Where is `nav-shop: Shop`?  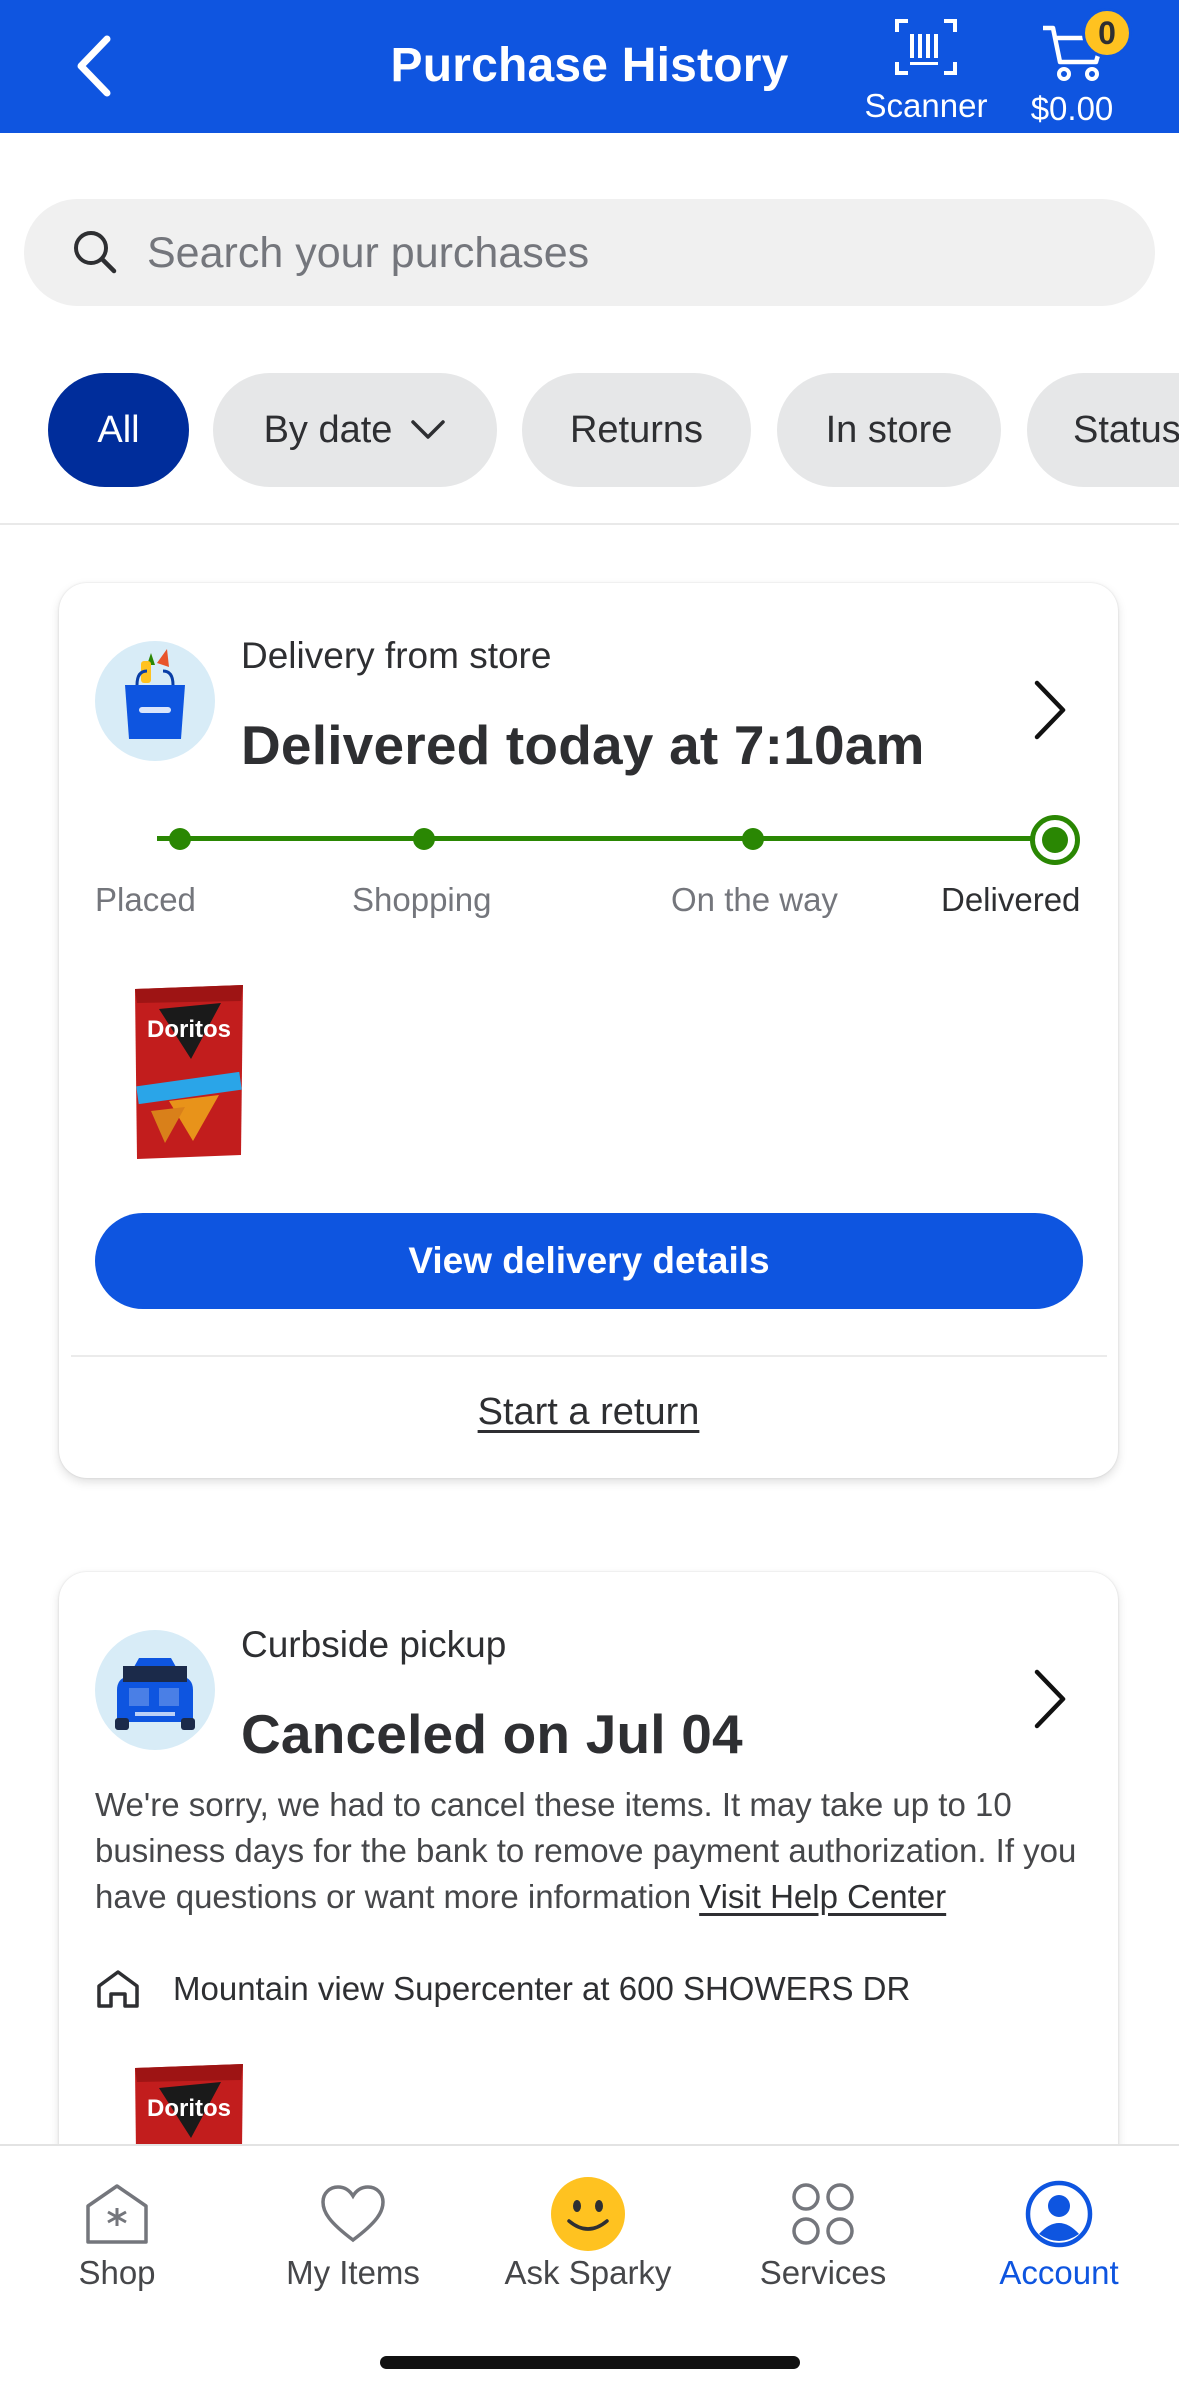 nav-shop: Shop is located at coordinates (117, 2239).